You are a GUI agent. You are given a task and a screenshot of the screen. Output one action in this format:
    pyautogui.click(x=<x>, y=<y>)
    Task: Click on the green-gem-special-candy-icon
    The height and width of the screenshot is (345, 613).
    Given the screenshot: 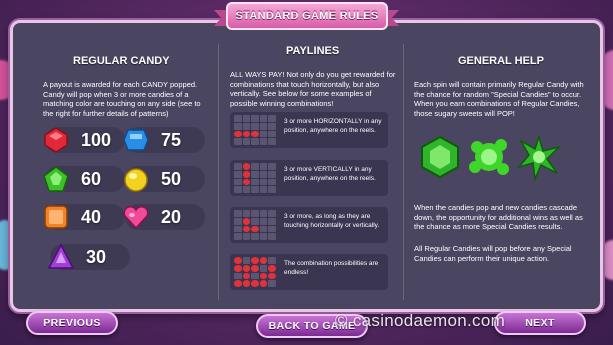 What is the action you would take?
    pyautogui.click(x=440, y=157)
    